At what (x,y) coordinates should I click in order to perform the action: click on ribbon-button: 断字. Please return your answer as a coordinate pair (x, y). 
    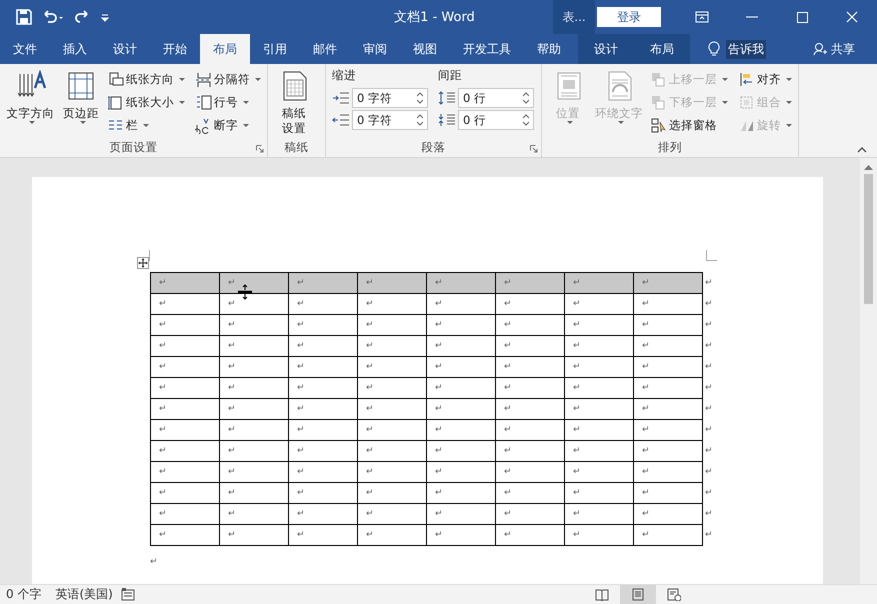
    Looking at the image, I should click on (228, 125).